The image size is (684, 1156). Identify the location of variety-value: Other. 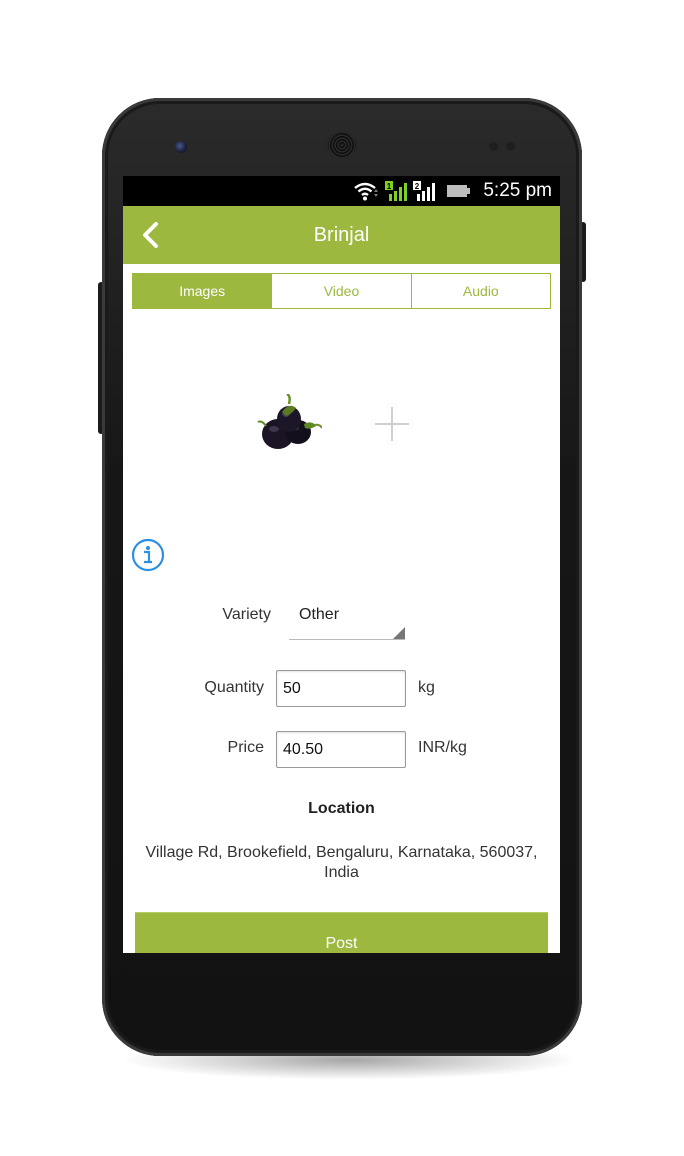
(319, 614).